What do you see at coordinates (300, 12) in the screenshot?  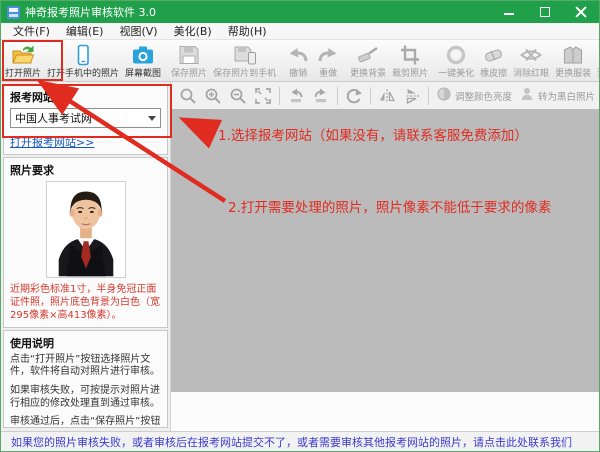 I see `titlebar: 神奇报考照片审核软件 3.0` at bounding box center [300, 12].